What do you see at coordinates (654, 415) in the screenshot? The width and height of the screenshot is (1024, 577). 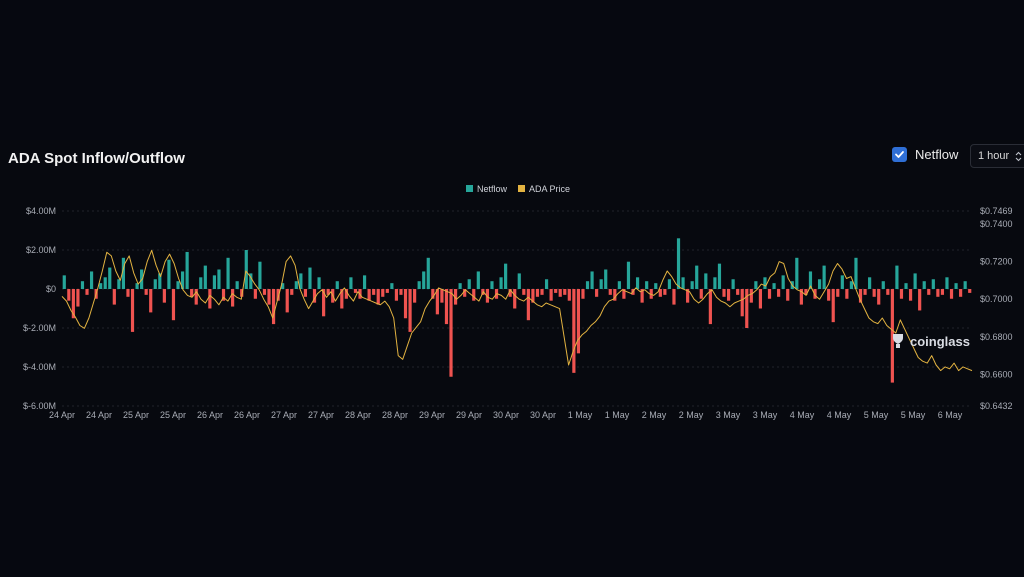 I see `x-tick-label: 2 May` at bounding box center [654, 415].